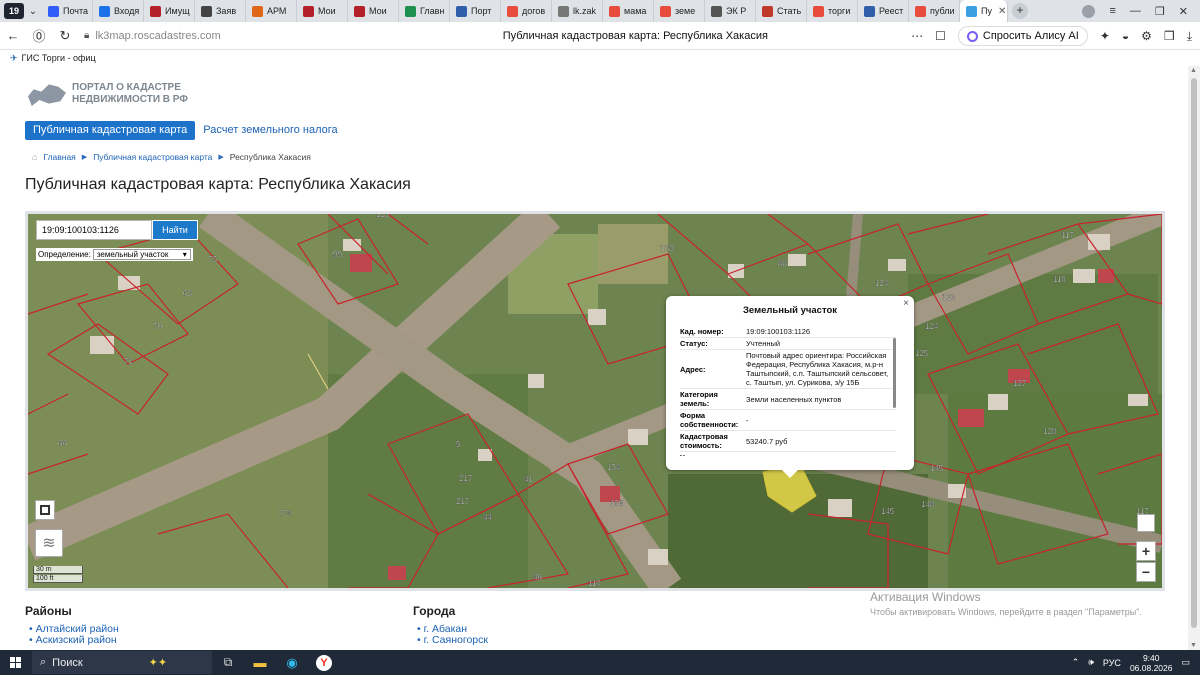  What do you see at coordinates (577, 11) in the screenshot?
I see `browser-tab: lk.zak` at bounding box center [577, 11].